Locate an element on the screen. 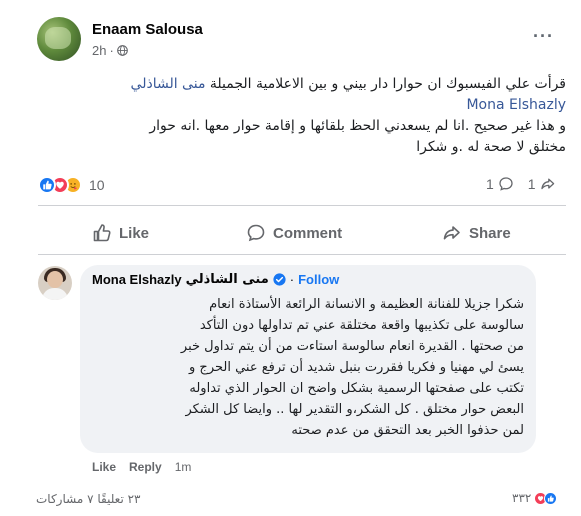 The image size is (581, 516). comment-like-button: Like is located at coordinates (104, 467).